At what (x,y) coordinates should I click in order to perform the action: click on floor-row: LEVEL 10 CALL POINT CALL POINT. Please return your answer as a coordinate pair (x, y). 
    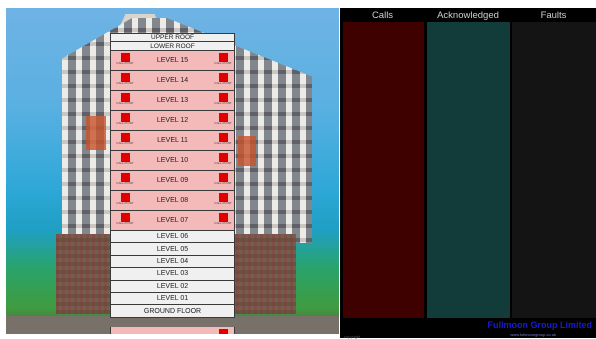
    Looking at the image, I should click on (172, 161).